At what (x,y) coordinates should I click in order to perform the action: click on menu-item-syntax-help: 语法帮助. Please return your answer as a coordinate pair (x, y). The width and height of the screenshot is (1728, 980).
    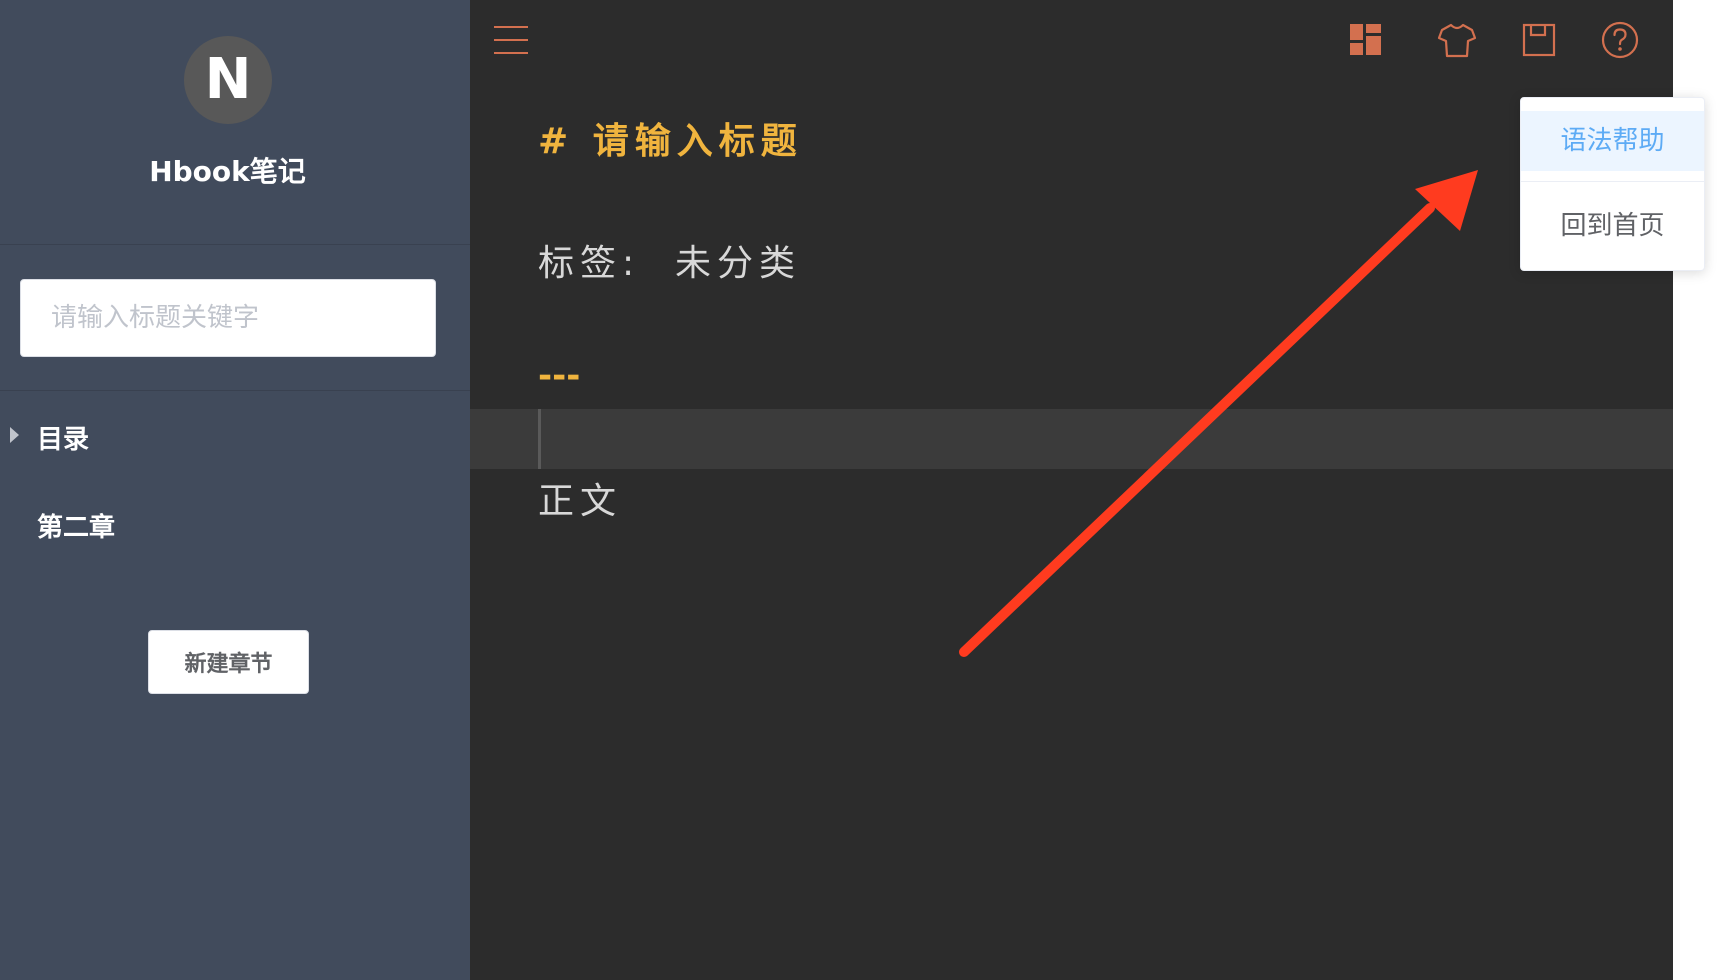
    Looking at the image, I should click on (1612, 141).